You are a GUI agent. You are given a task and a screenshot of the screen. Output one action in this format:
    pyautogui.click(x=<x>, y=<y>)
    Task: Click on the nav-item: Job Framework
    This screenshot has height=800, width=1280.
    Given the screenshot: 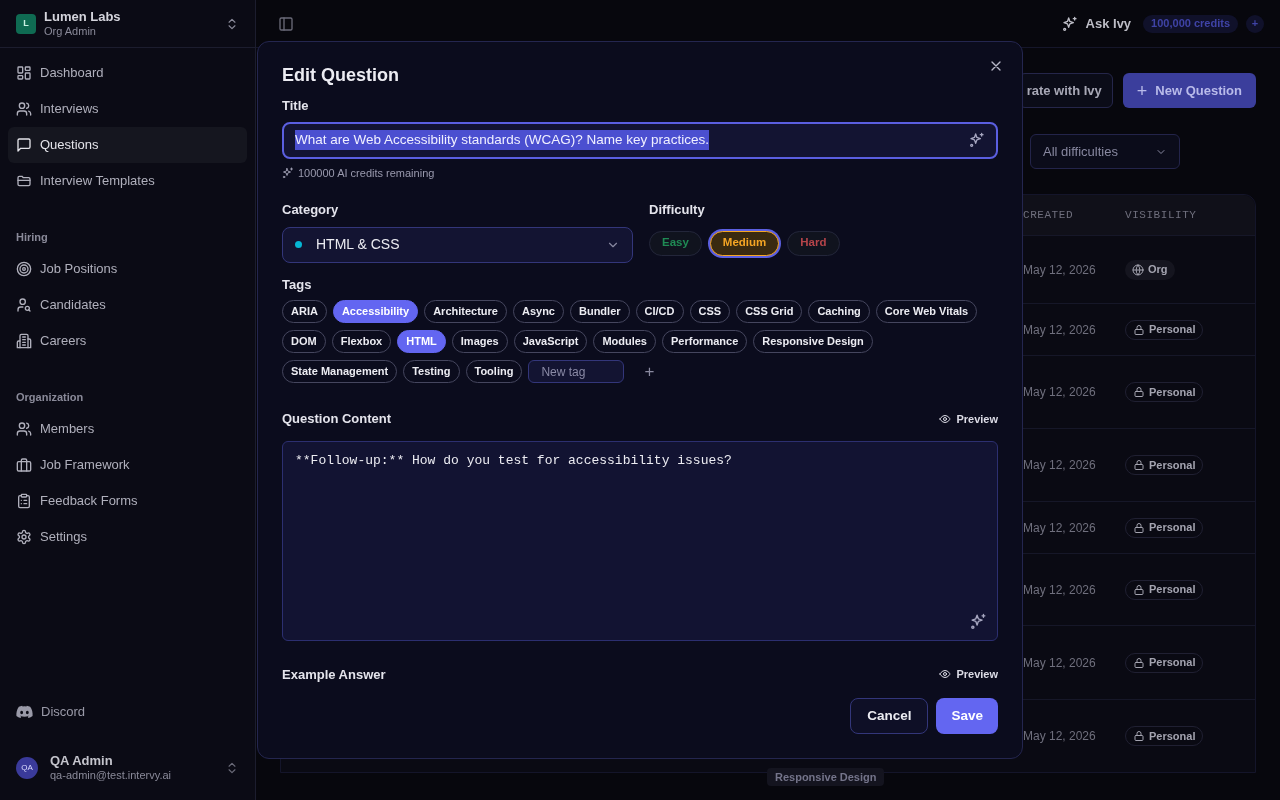 What is the action you would take?
    pyautogui.click(x=127, y=465)
    